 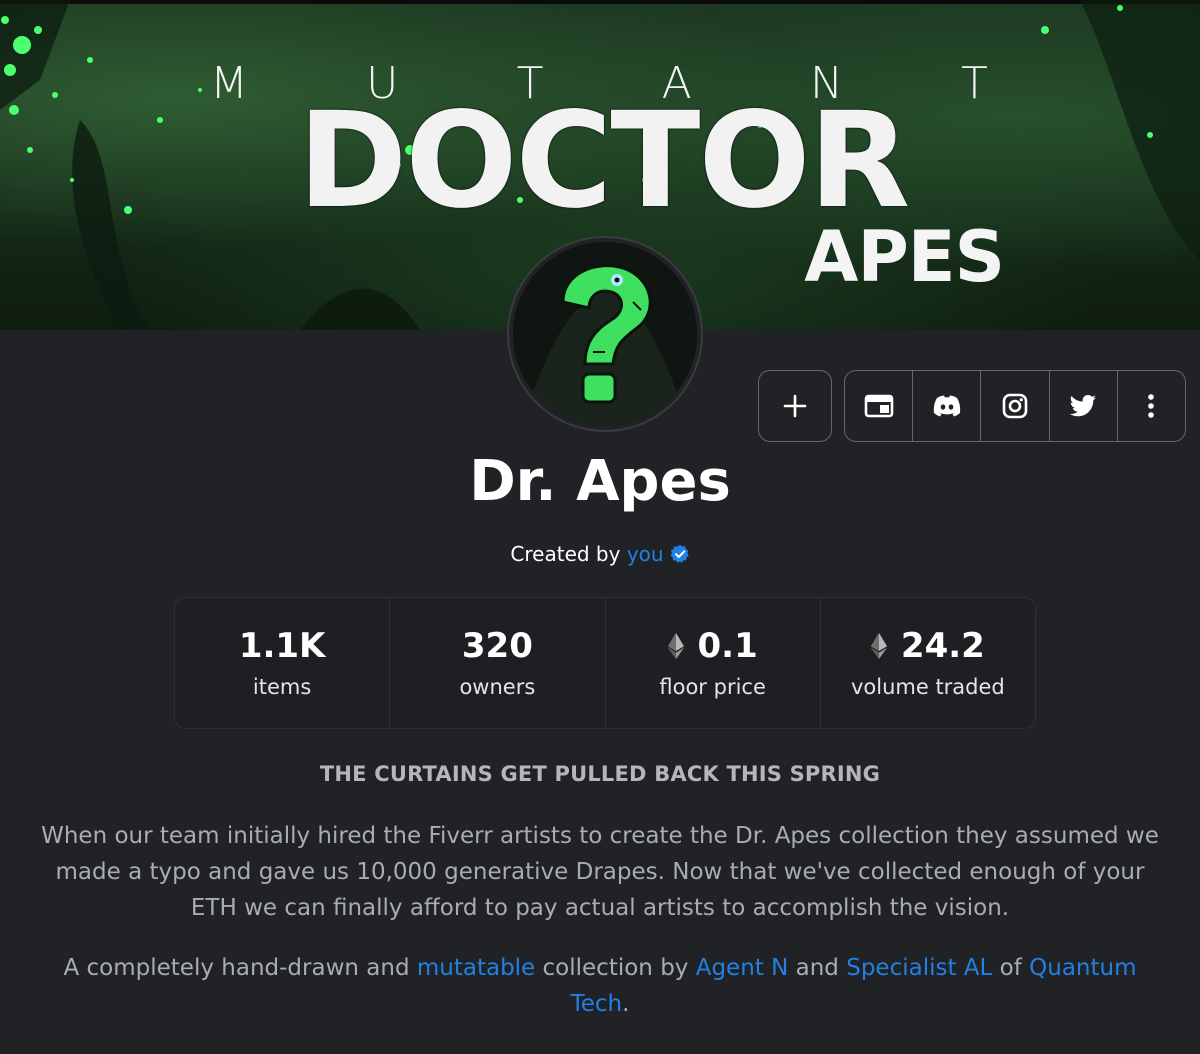 What do you see at coordinates (600, 481) in the screenshot?
I see `collection-title: Dr. Apes` at bounding box center [600, 481].